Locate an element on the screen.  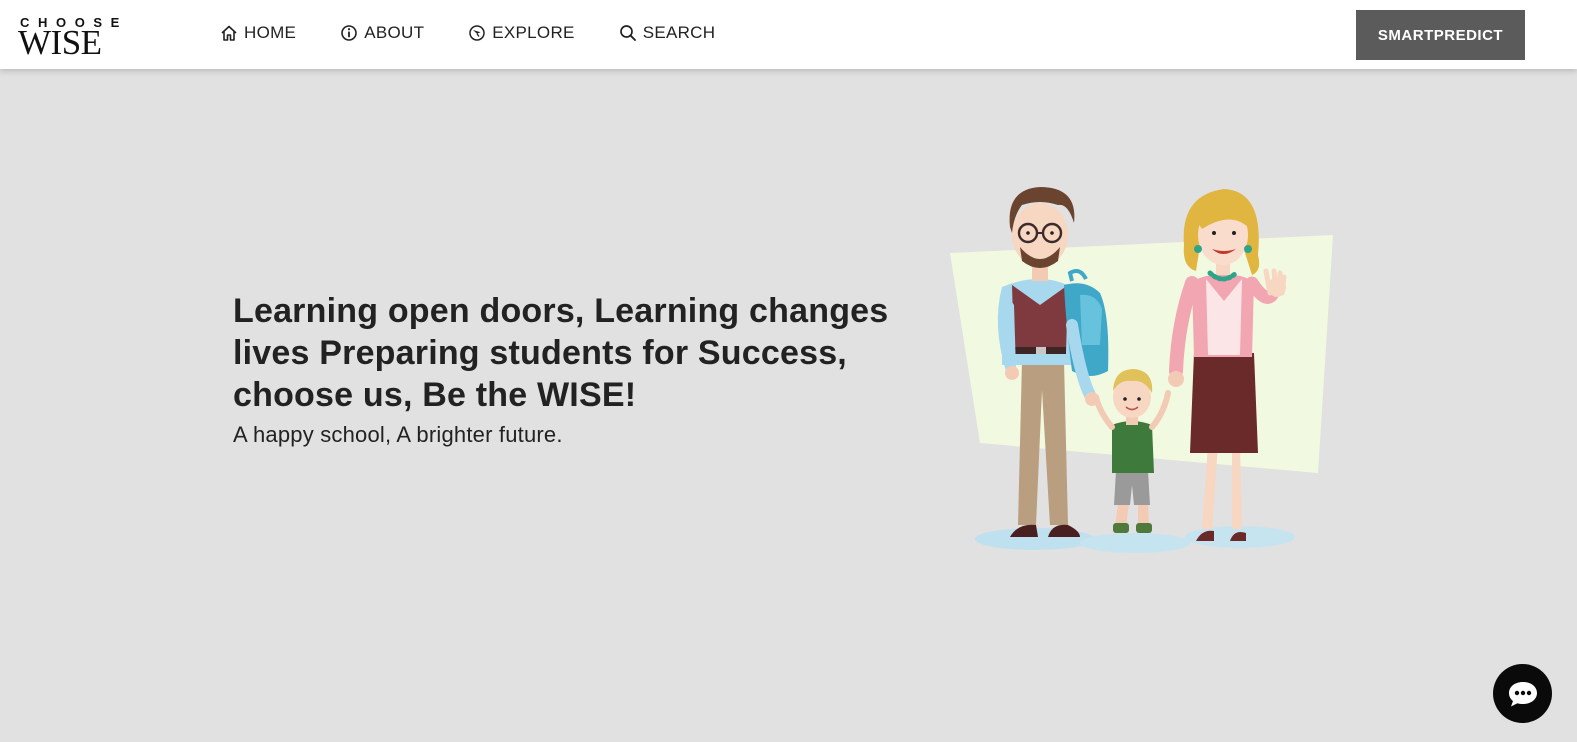
choose-wise-logo: CHOOSE WISE is located at coordinates (94, 39).